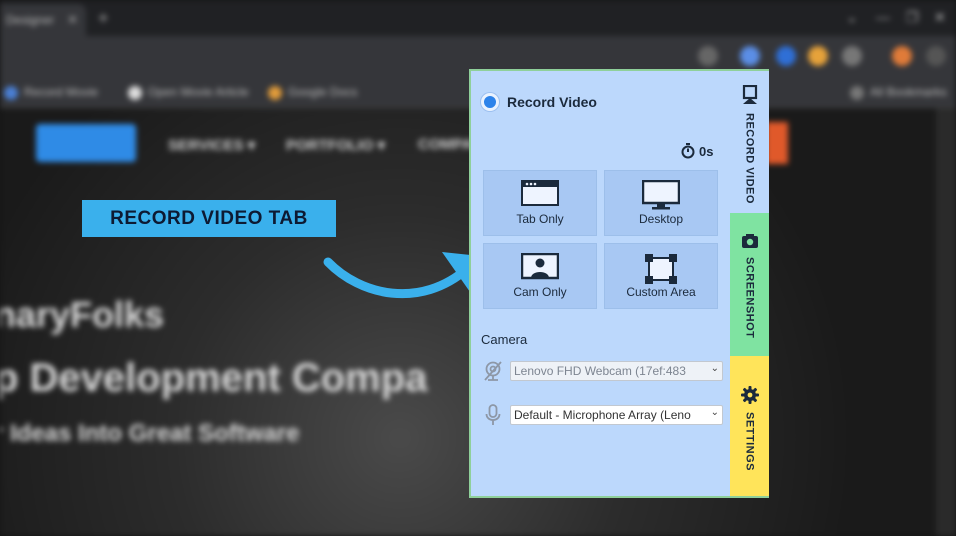  I want to click on window-close-icon: ✕, so click(940, 17).